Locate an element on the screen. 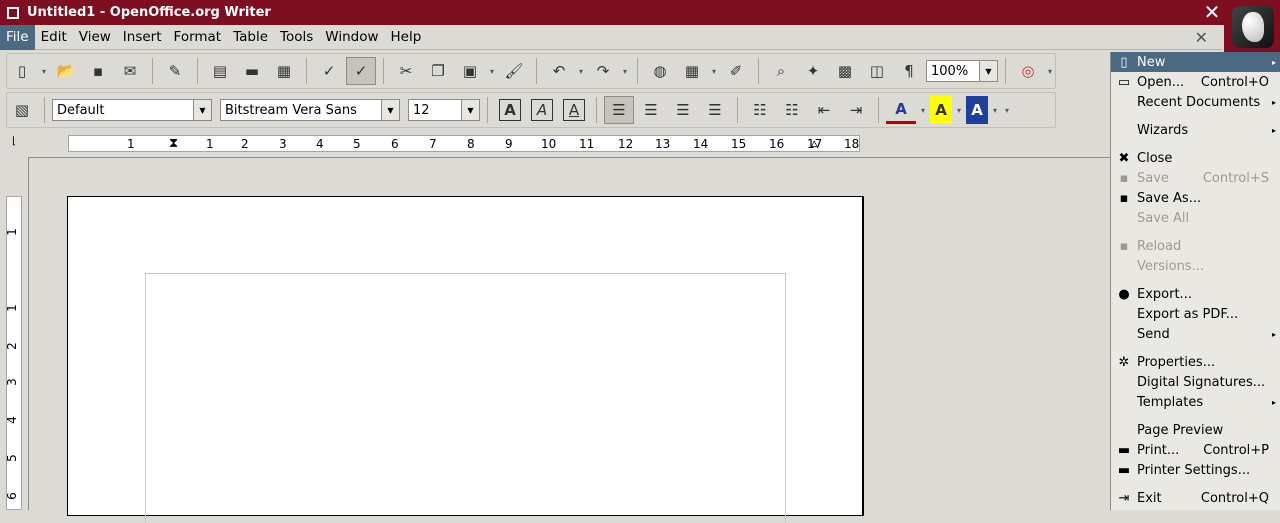 This screenshot has height=523, width=1280. background-color-icon: A is located at coordinates (977, 110).